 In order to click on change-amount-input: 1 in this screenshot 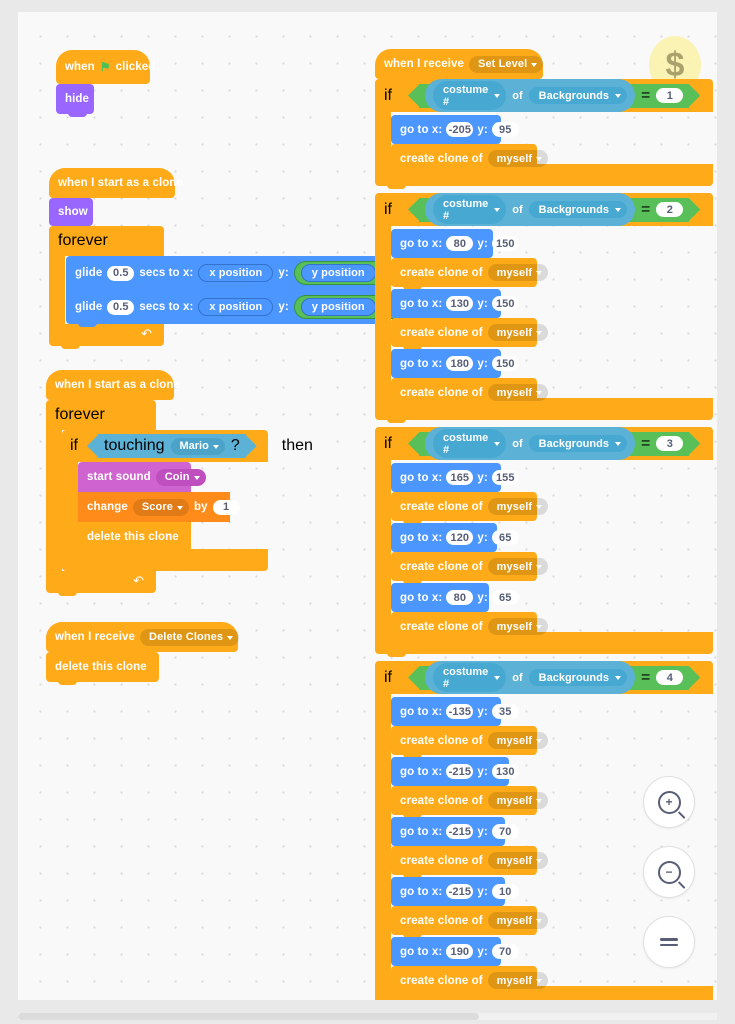, I will do `click(226, 507)`.